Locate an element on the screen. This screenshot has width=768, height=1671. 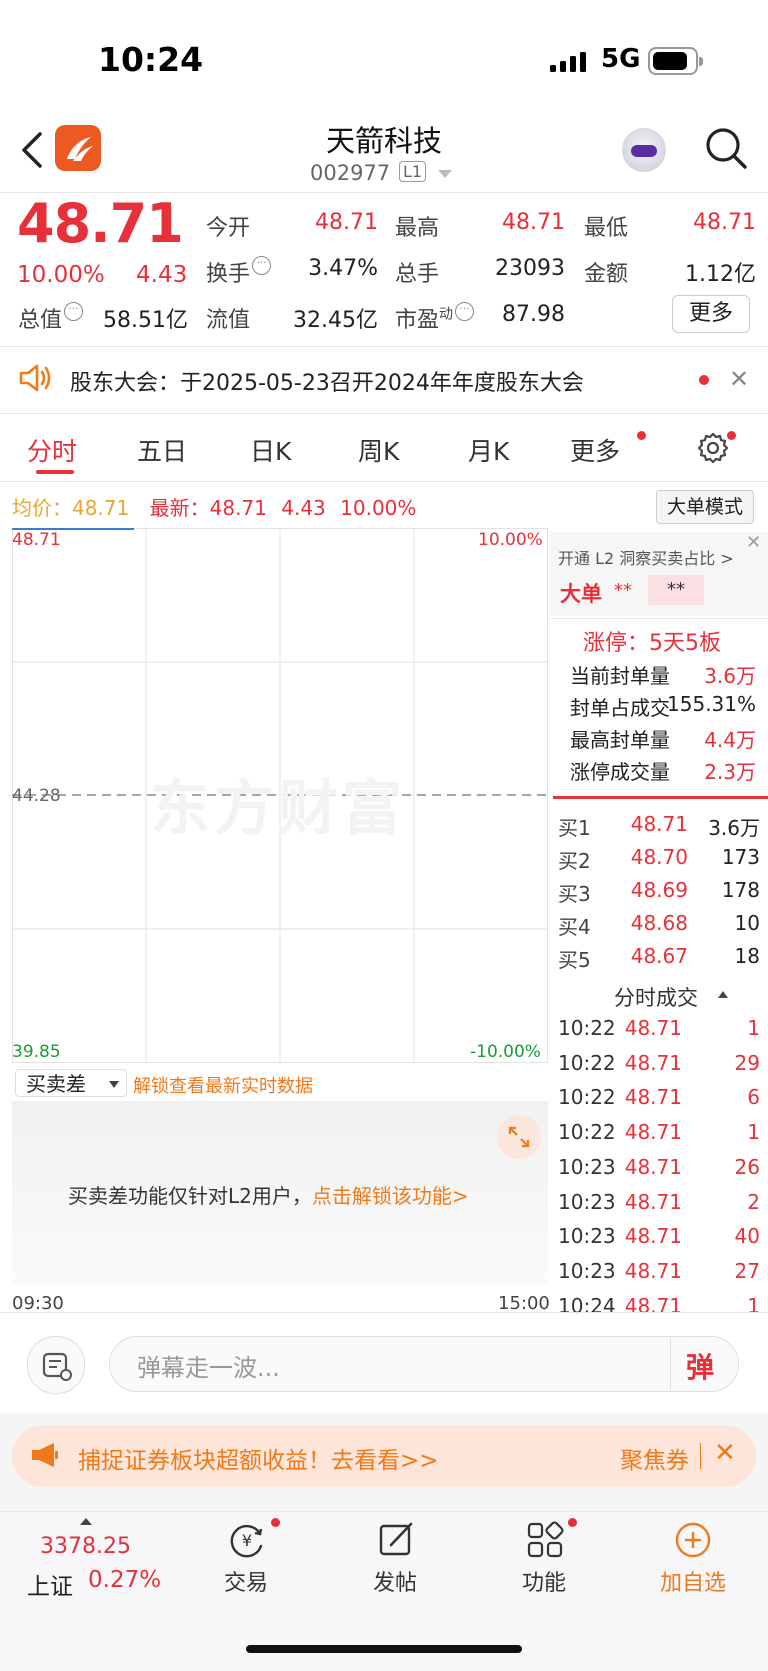
buy-level-price: 48.70 is located at coordinates (659, 857).